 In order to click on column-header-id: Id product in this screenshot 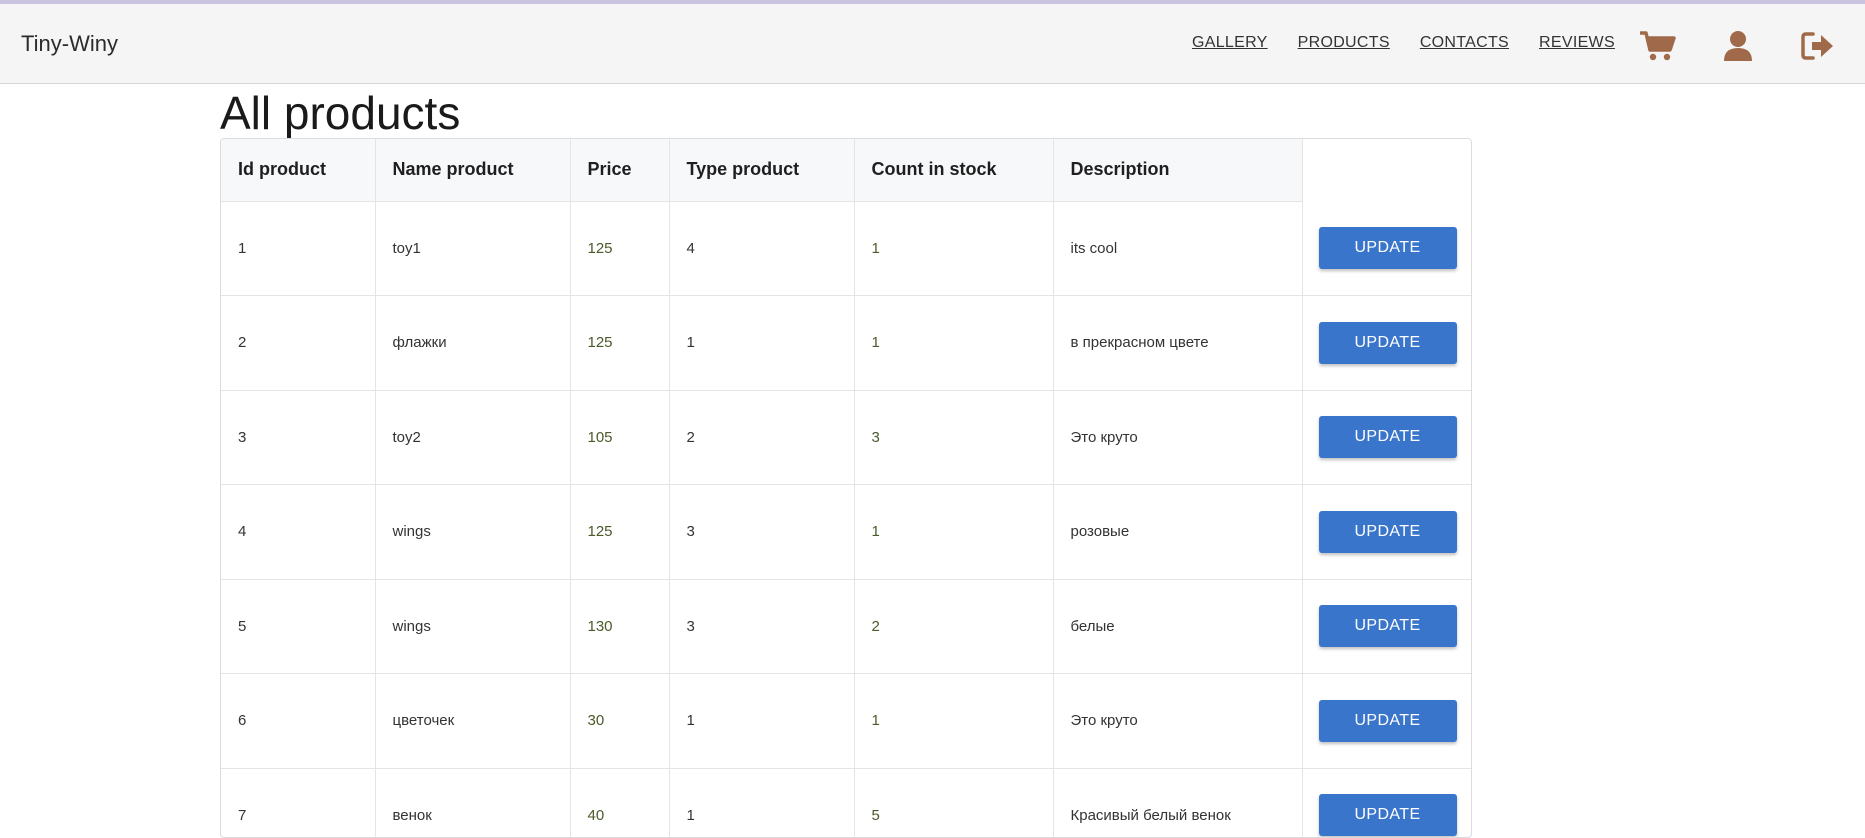, I will do `click(298, 170)`.